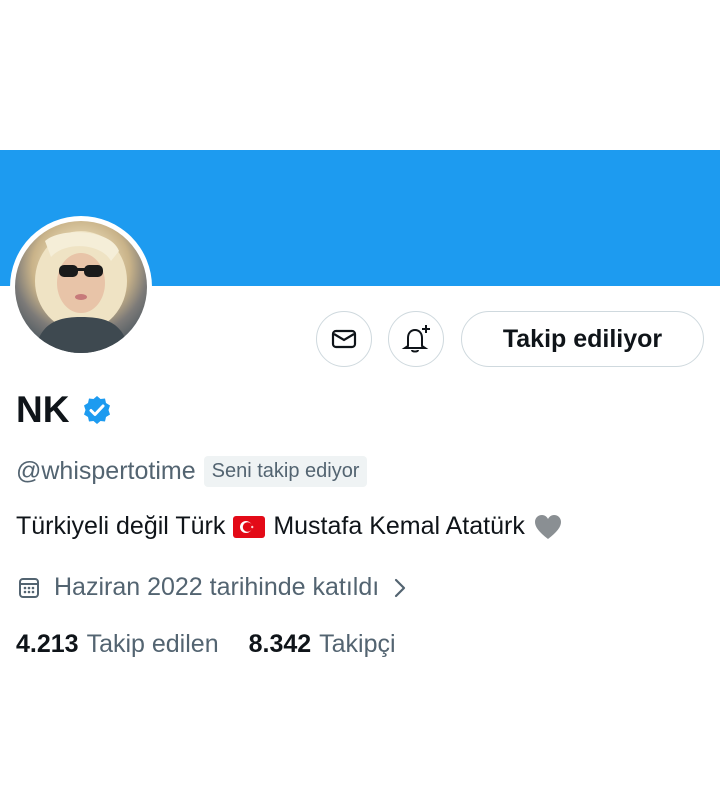  What do you see at coordinates (547, 526) in the screenshot?
I see `grey-heart-icon` at bounding box center [547, 526].